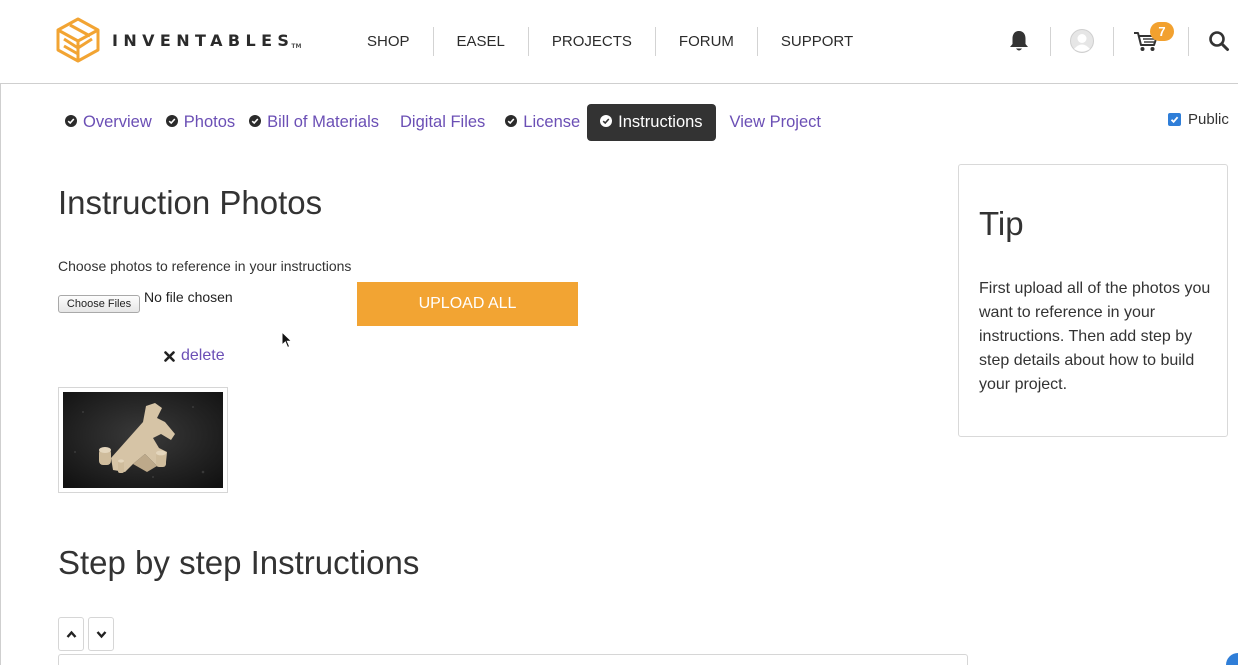 Image resolution: width=1238 pixels, height=665 pixels. I want to click on move-step-down-button, so click(101, 634).